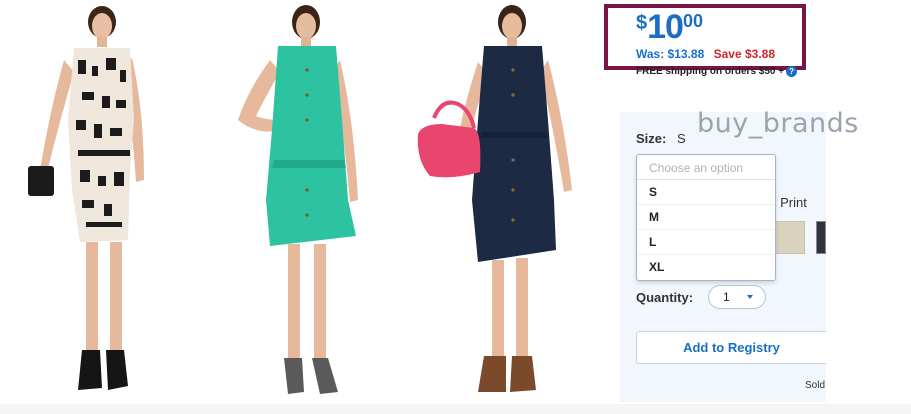  What do you see at coordinates (731, 347) in the screenshot?
I see `add-to-registry-button: Add to Registry` at bounding box center [731, 347].